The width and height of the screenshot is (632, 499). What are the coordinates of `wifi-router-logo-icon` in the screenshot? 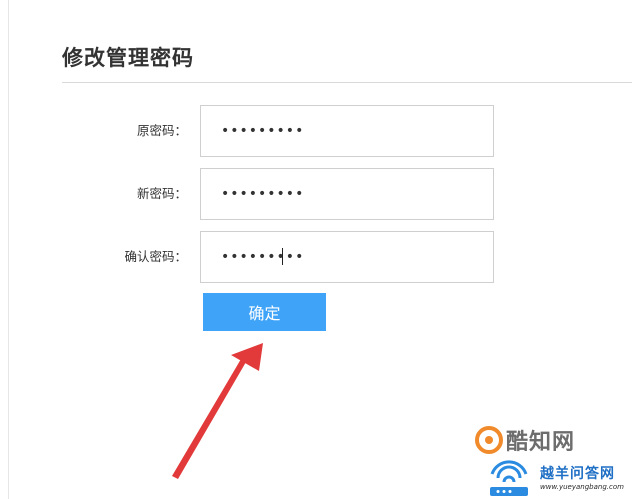 It's located at (509, 478).